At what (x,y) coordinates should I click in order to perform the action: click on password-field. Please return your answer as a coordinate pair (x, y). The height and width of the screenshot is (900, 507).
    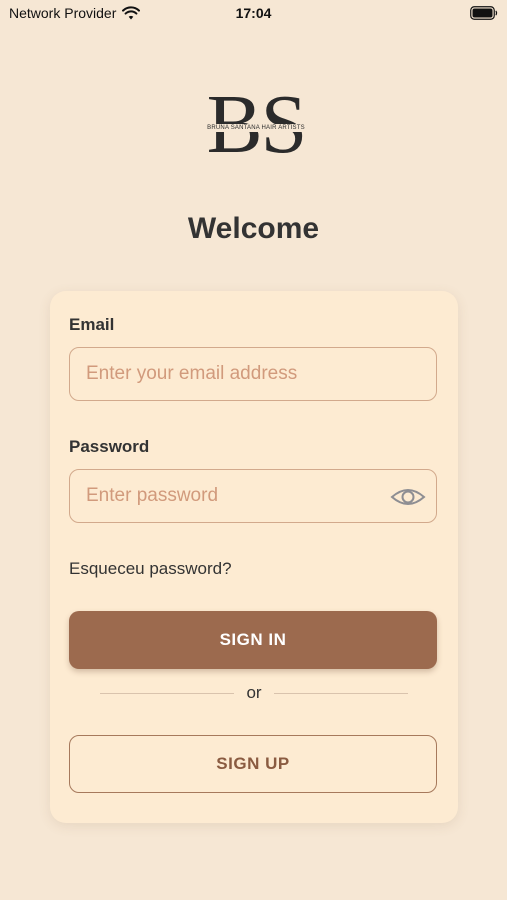
    Looking at the image, I should click on (253, 496).